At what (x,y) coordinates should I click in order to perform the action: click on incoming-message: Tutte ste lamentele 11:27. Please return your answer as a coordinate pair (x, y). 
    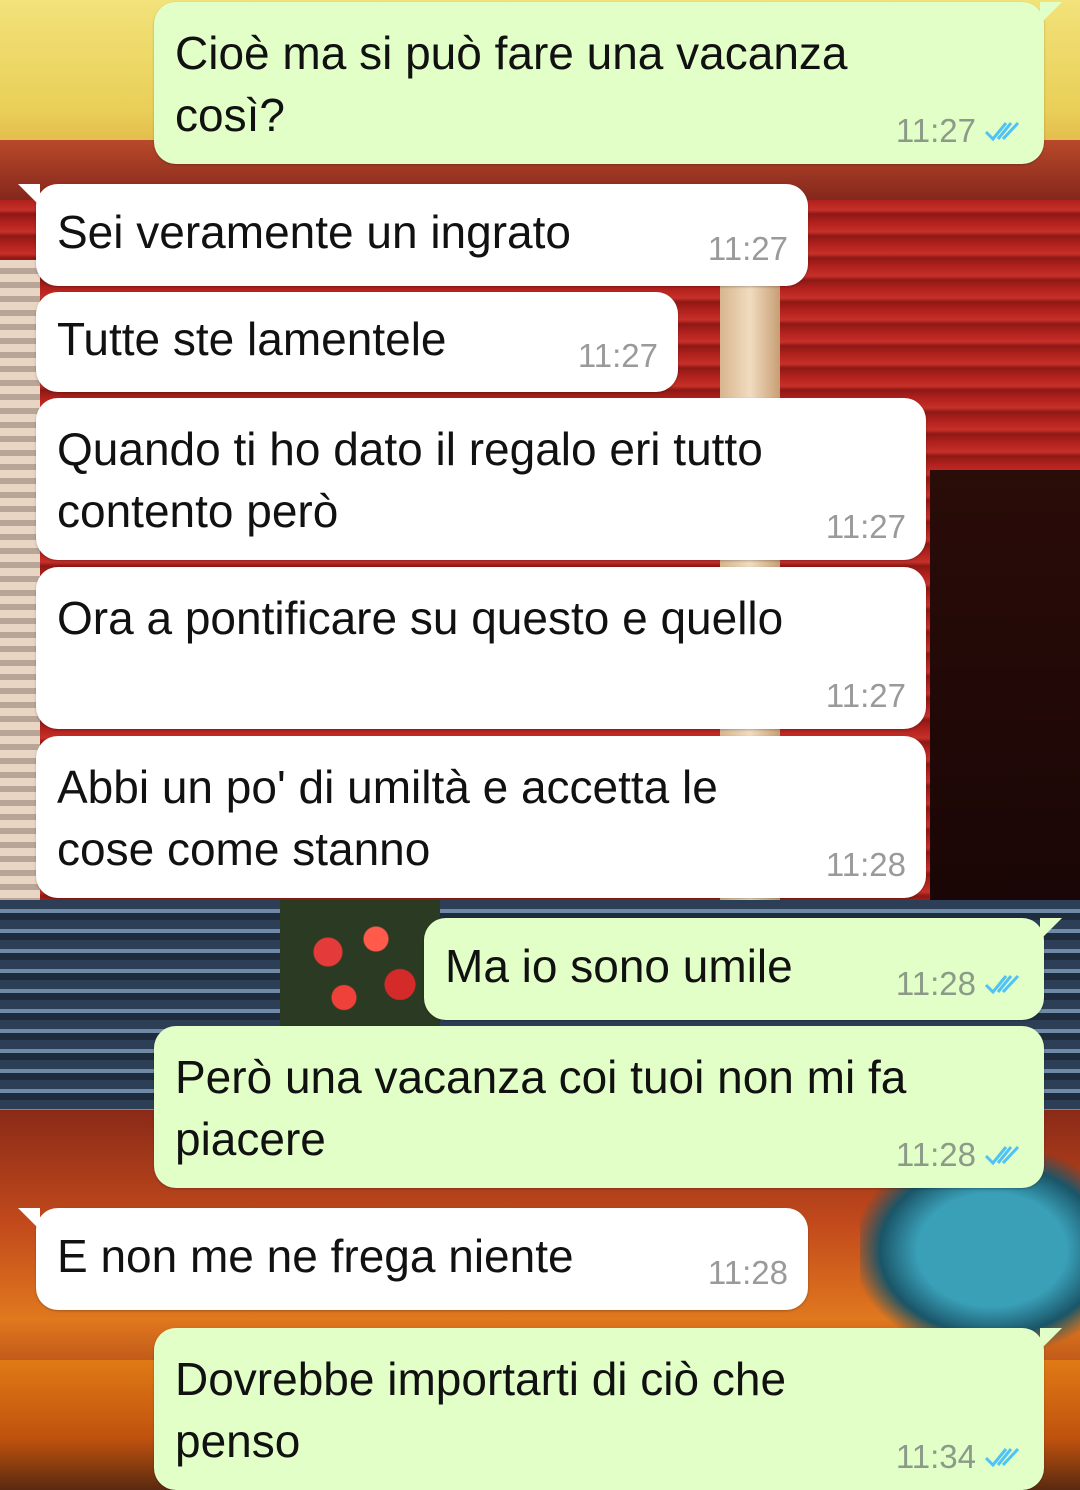
    Looking at the image, I should click on (357, 342).